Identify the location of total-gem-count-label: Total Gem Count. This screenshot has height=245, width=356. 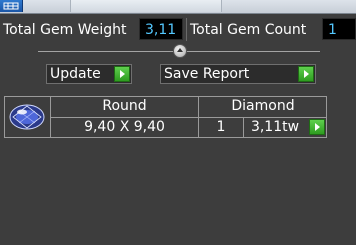
(248, 30).